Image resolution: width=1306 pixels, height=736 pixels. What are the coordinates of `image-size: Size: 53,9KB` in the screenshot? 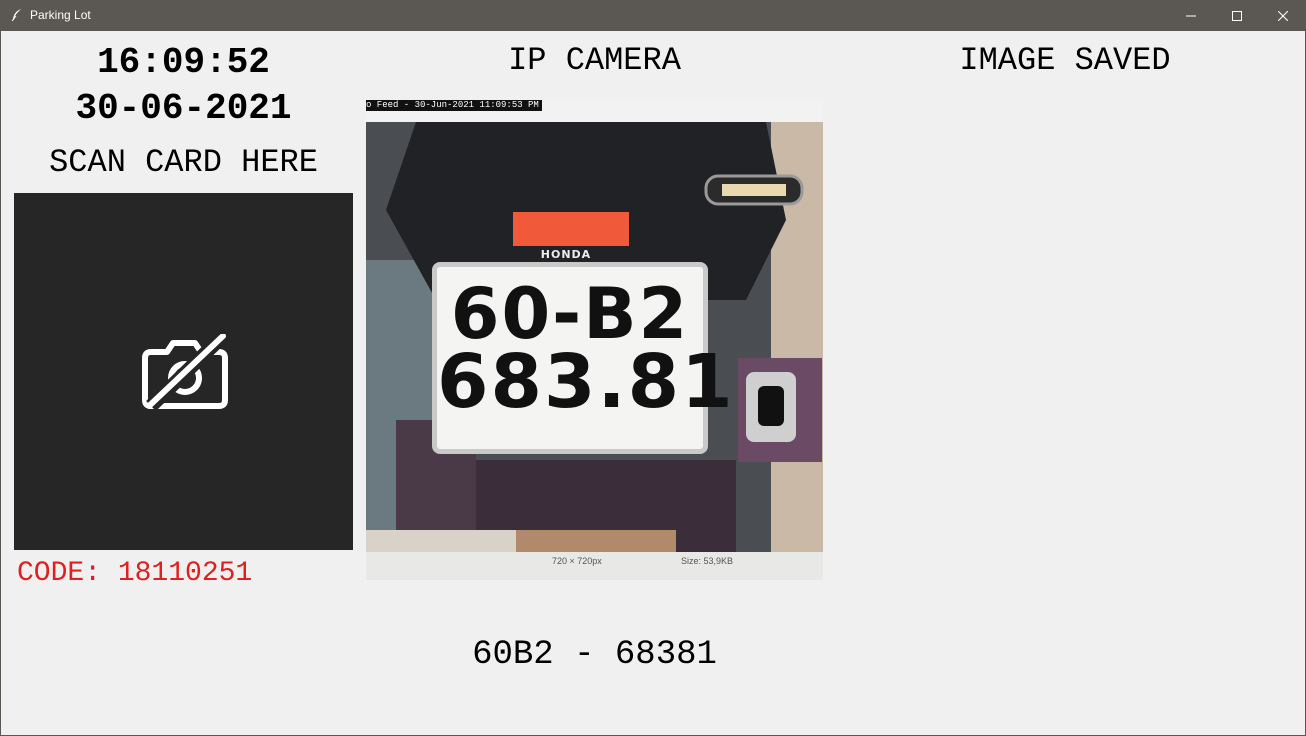 It's located at (707, 561).